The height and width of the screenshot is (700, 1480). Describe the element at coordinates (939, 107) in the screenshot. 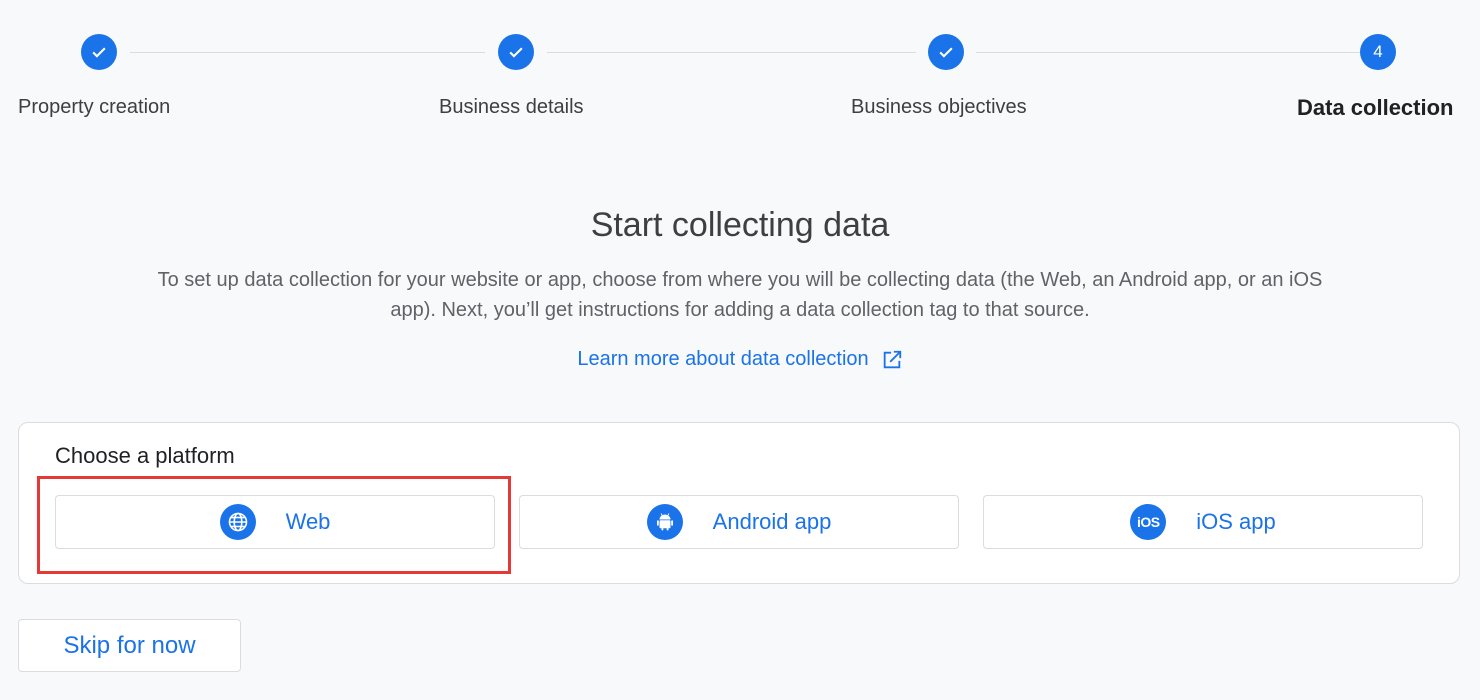

I see `step-label-business-objectives: Business objectives` at that location.